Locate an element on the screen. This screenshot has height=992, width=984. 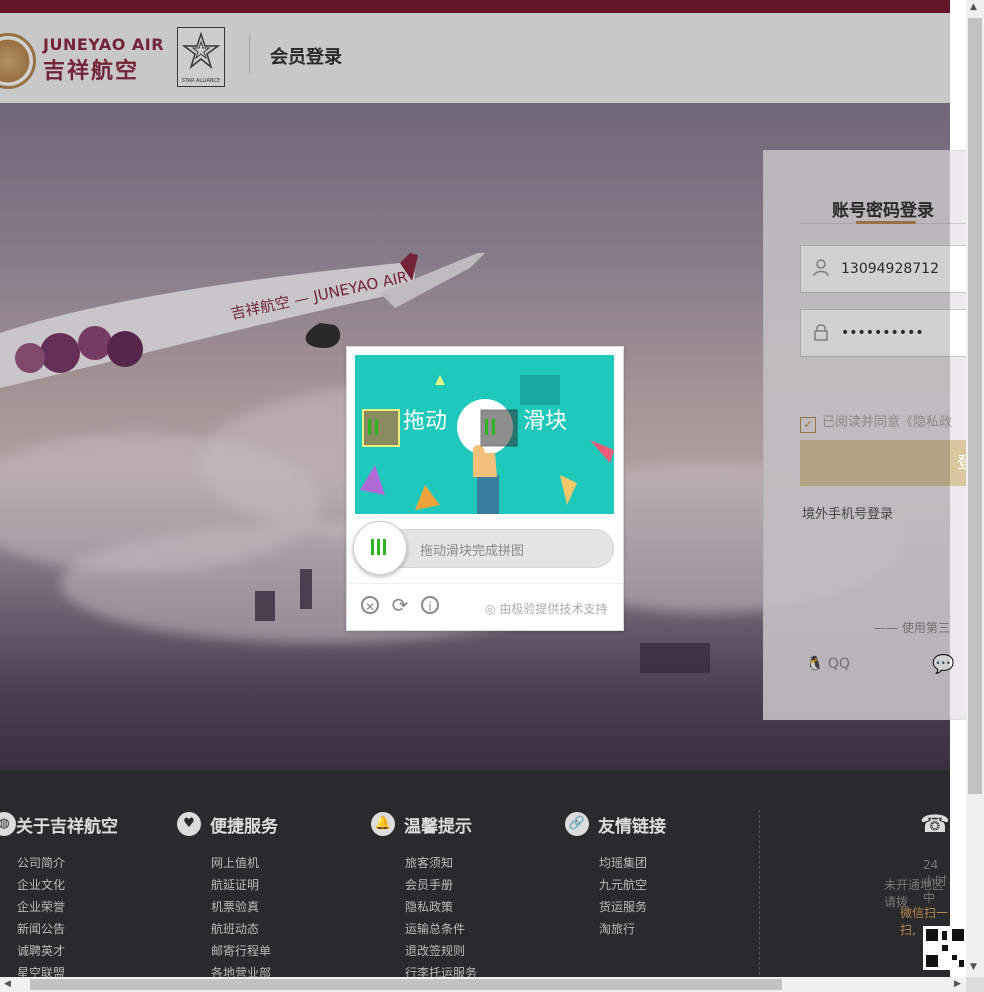
info-icon: i is located at coordinates (430, 605).